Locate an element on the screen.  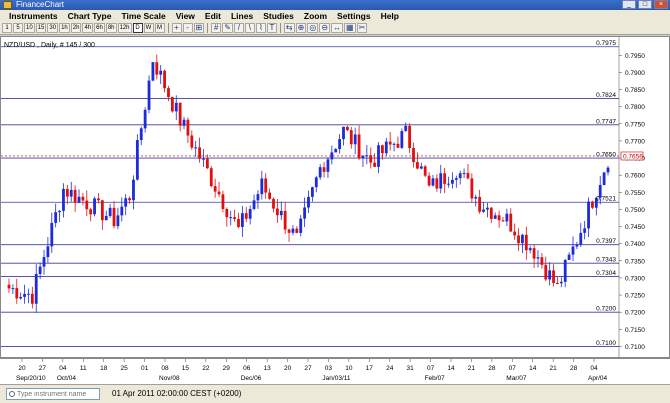
menu-view: View is located at coordinates (185, 16).